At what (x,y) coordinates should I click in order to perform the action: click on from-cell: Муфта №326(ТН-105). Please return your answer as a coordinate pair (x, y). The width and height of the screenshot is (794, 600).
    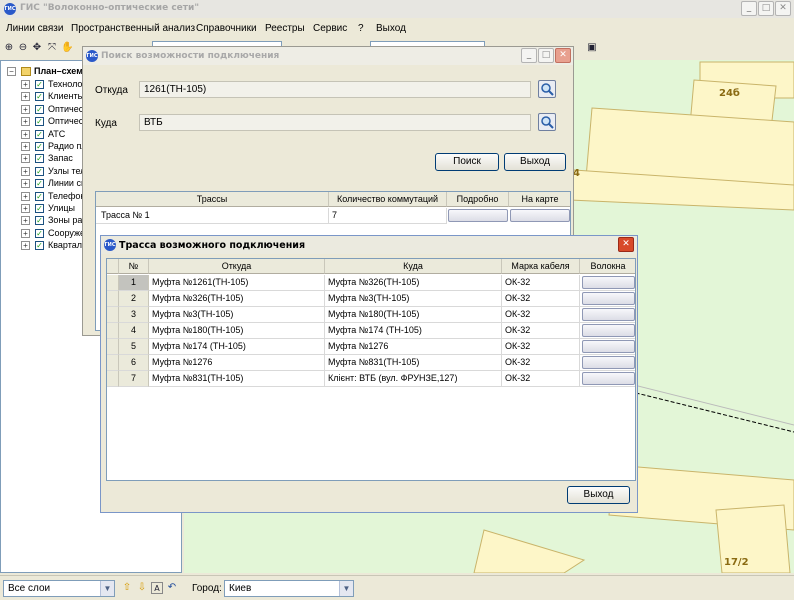
    Looking at the image, I should click on (237, 299).